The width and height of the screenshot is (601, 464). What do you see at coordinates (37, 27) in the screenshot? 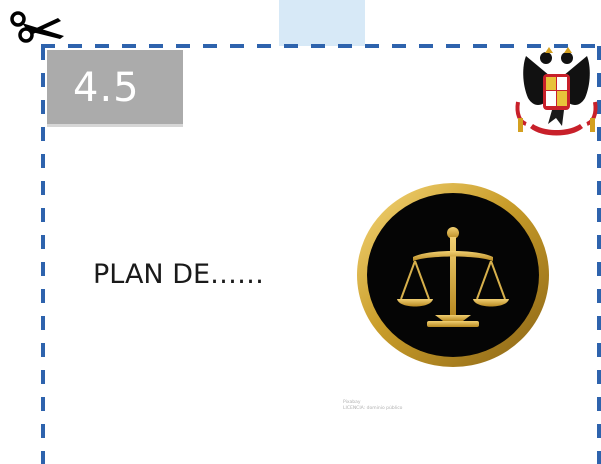
I see `scissors-icon` at bounding box center [37, 27].